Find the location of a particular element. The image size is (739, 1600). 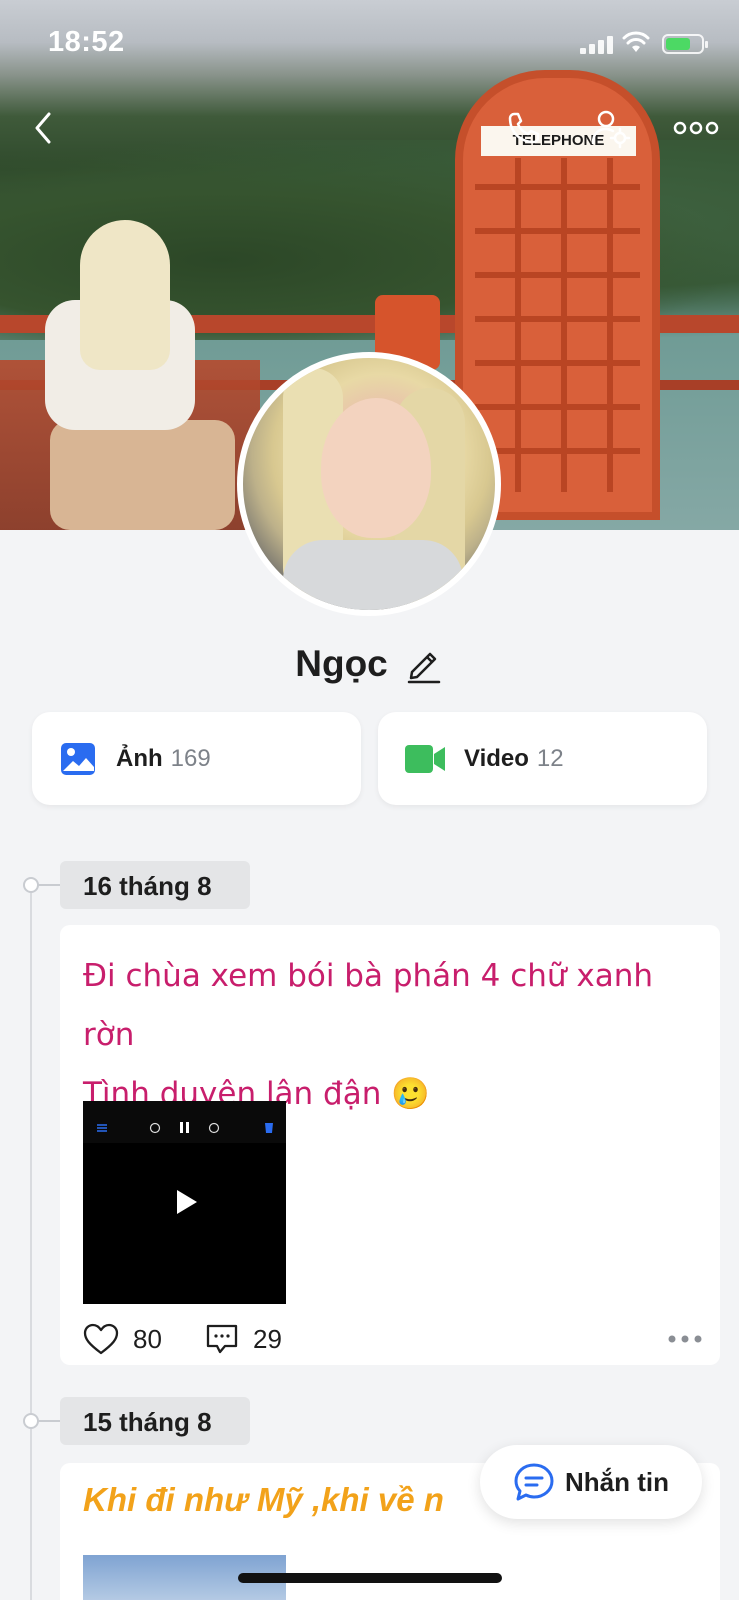

photos-tile: Ảnh 169 is located at coordinates (196, 758).